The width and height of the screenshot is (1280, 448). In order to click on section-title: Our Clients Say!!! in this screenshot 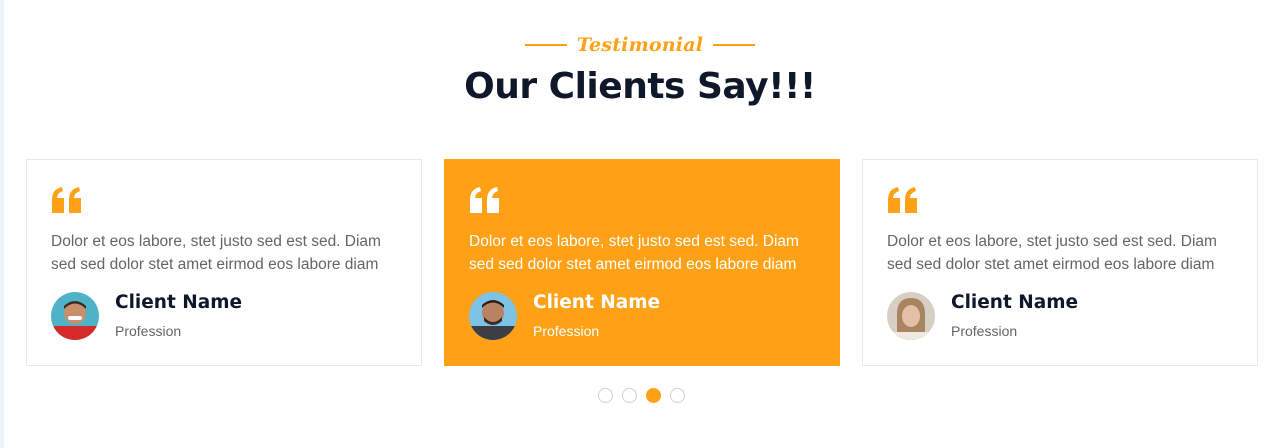, I will do `click(640, 86)`.